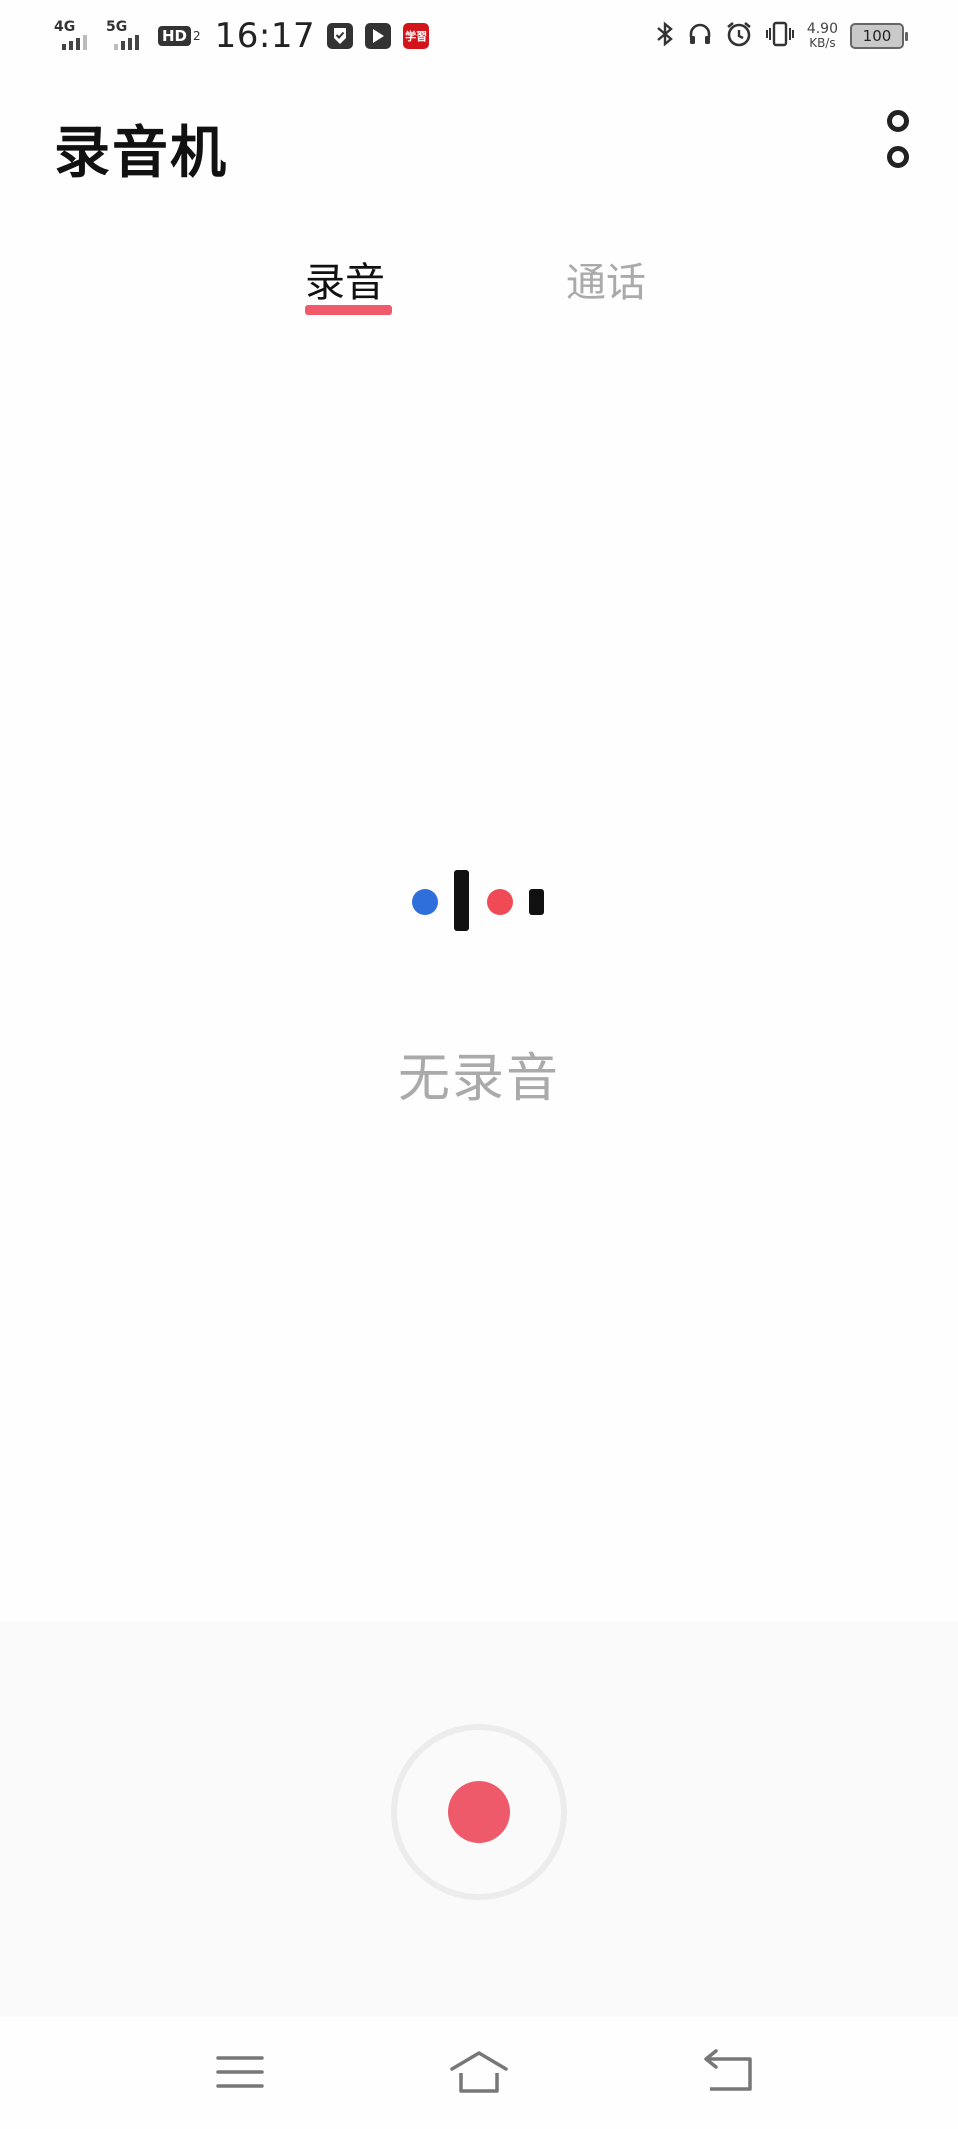 This screenshot has width=958, height=2129. I want to click on speed-value: 4.90, so click(822, 29).